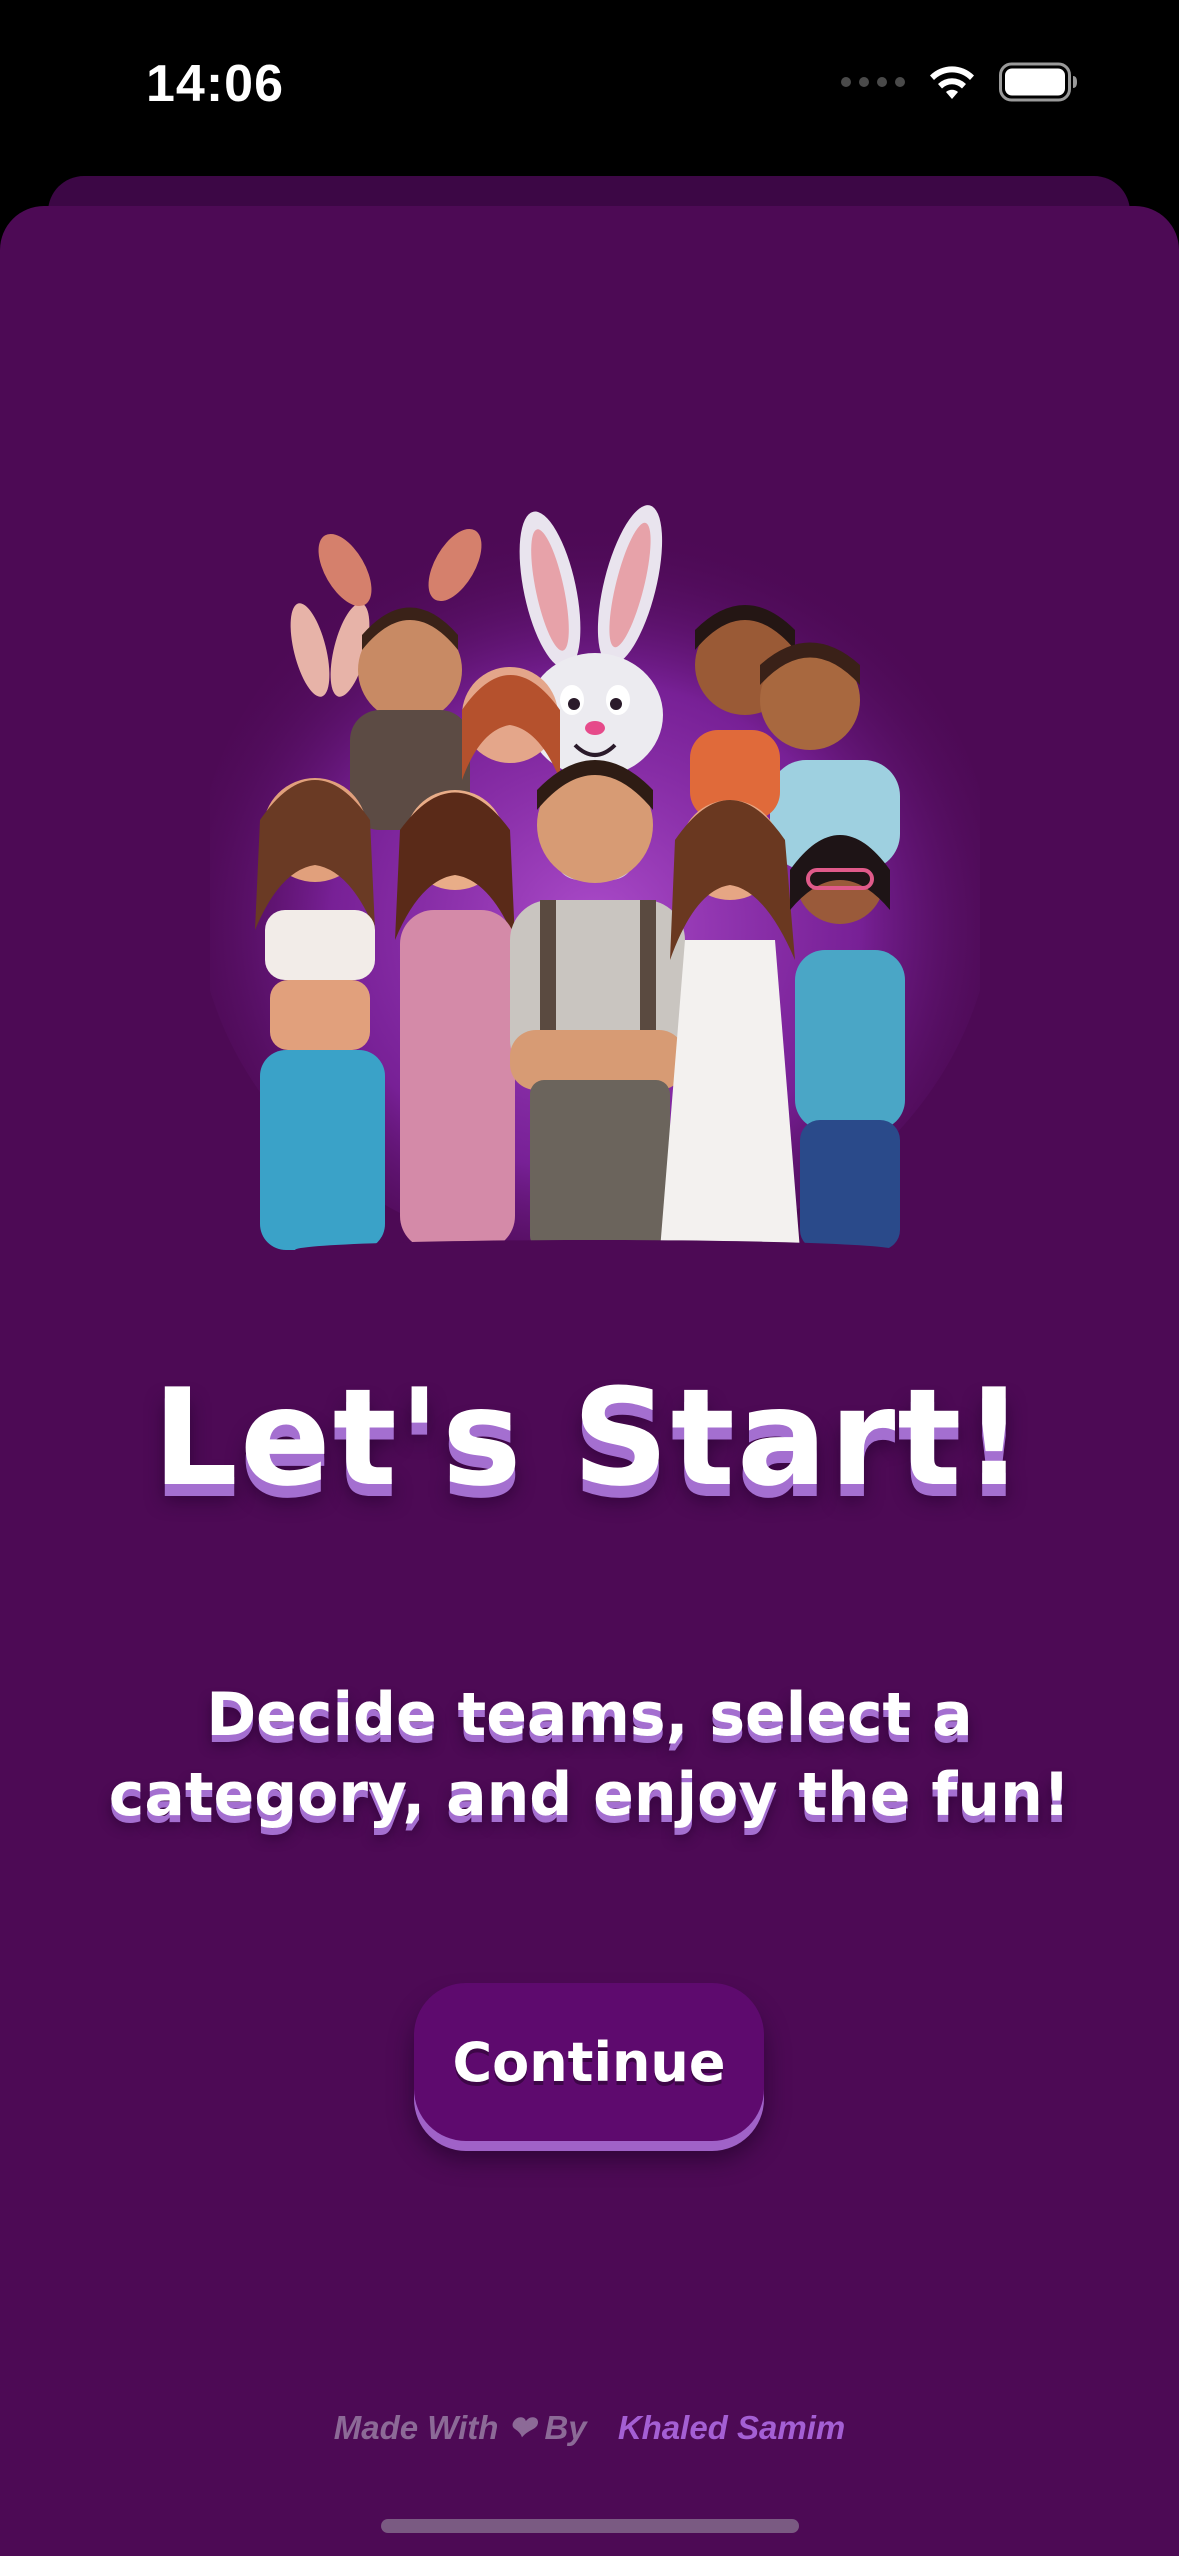 Image resolution: width=1179 pixels, height=2556 pixels. Describe the element at coordinates (521, 2427) in the screenshot. I see `heart-icon: ❤` at that location.